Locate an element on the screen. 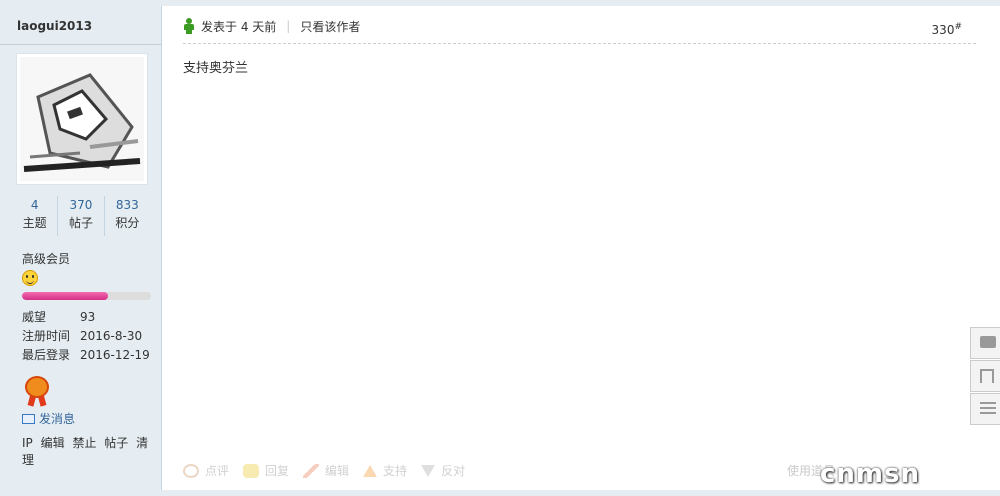  list-icon is located at coordinates (988, 408).